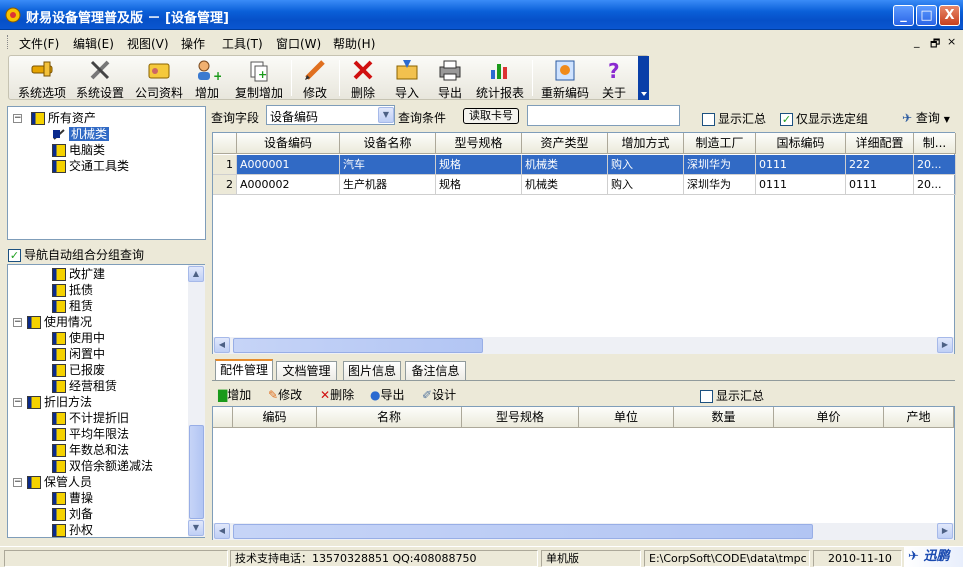 The image size is (963, 567). I want to click on tree-node-item: 平均年限法, so click(90, 434).